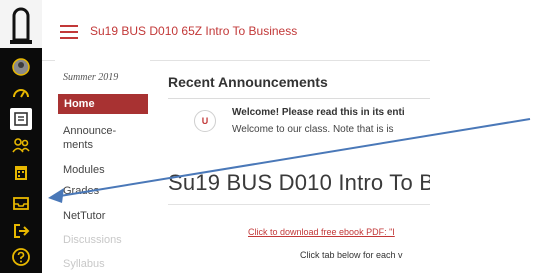 Image resolution: width=534 pixels, height=273 pixels. I want to click on course-nav-discussions: Discussions, so click(92, 240).